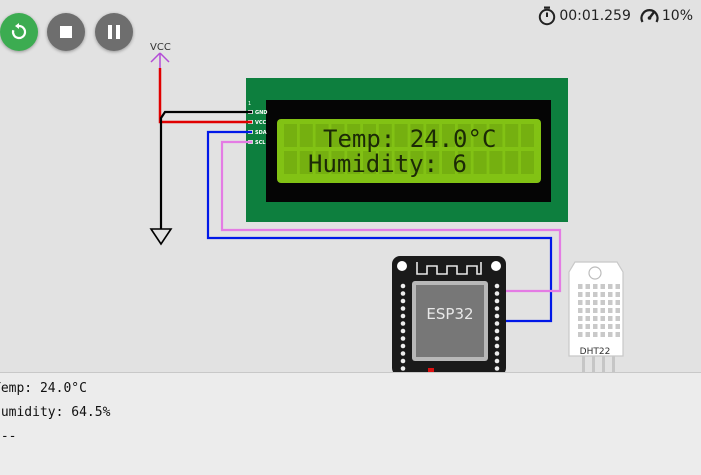 Image resolution: width=701 pixels, height=475 pixels. What do you see at coordinates (260, 143) in the screenshot?
I see `lcd-pin-scl: SCL` at bounding box center [260, 143].